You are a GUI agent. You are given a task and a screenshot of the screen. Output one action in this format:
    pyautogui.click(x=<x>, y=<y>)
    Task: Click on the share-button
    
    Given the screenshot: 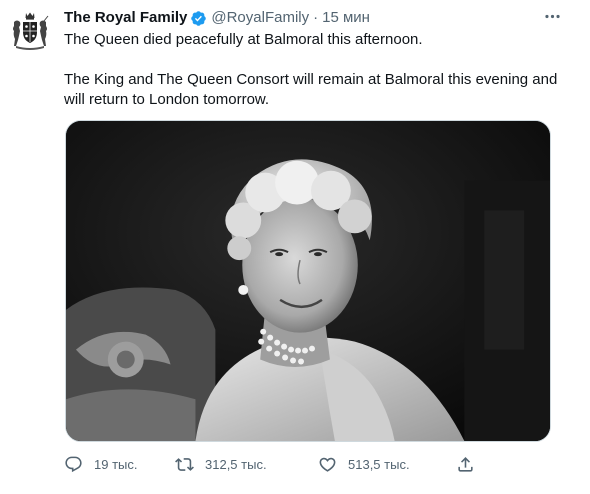 What is the action you would take?
    pyautogui.click(x=468, y=464)
    